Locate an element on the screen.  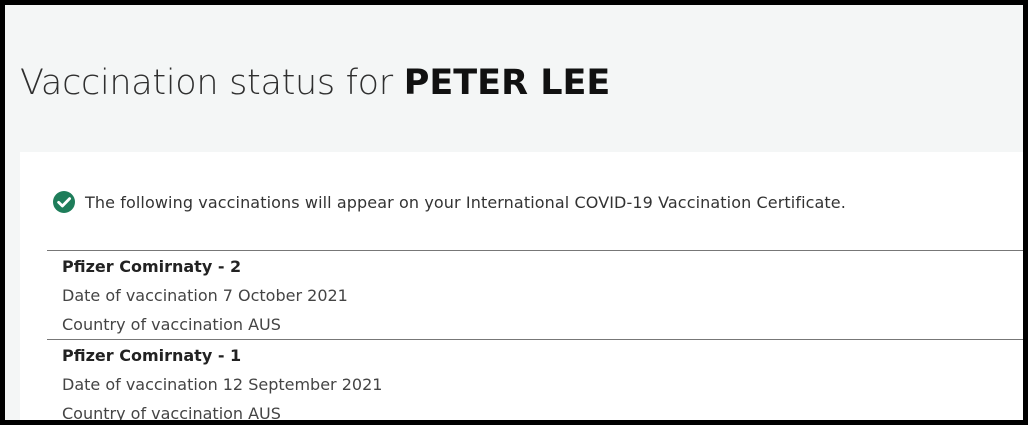
page-title: Vaccination status for PETER LEE is located at coordinates (315, 83).